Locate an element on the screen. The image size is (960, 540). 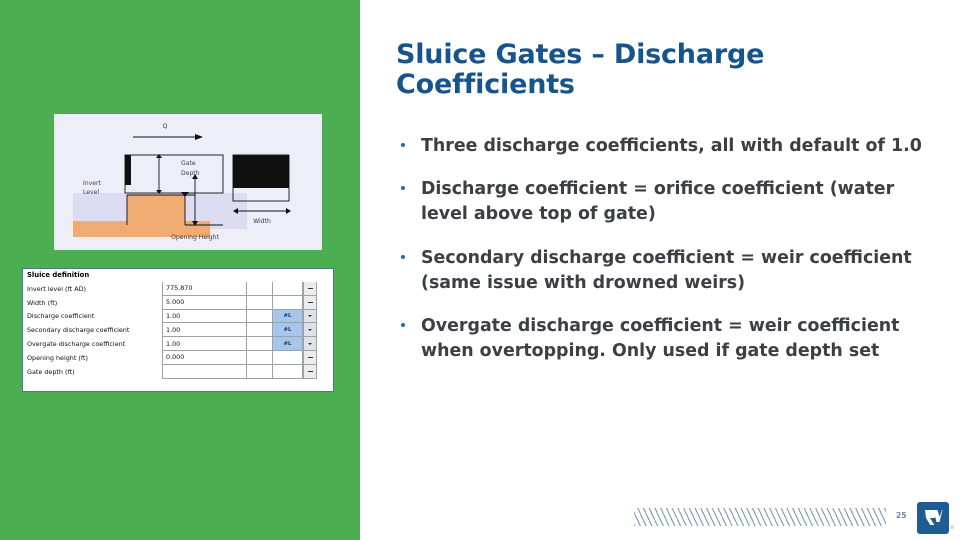
property-row-value-input: 775.870 is located at coordinates (205, 289).